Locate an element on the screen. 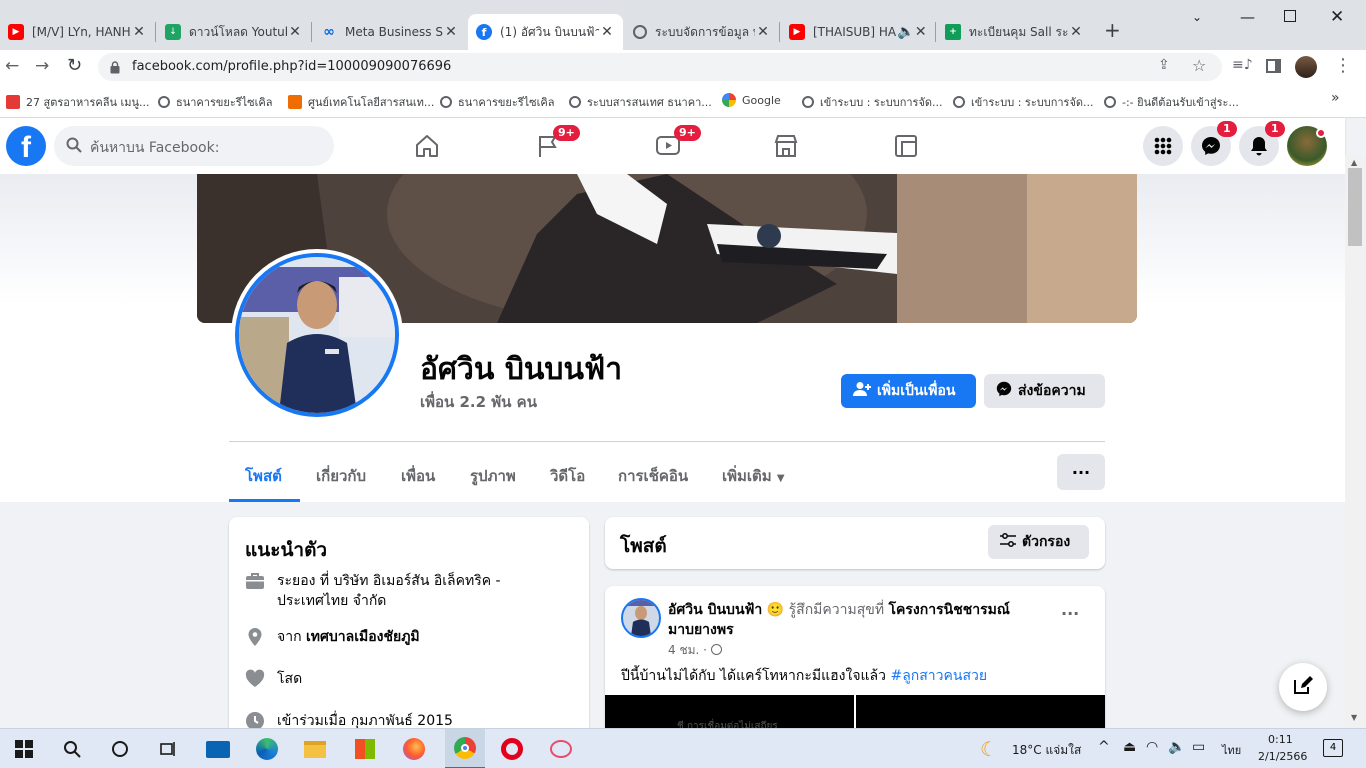 This screenshot has height=768, width=1366. media-control-icon: ≡♪ is located at coordinates (1242, 65).